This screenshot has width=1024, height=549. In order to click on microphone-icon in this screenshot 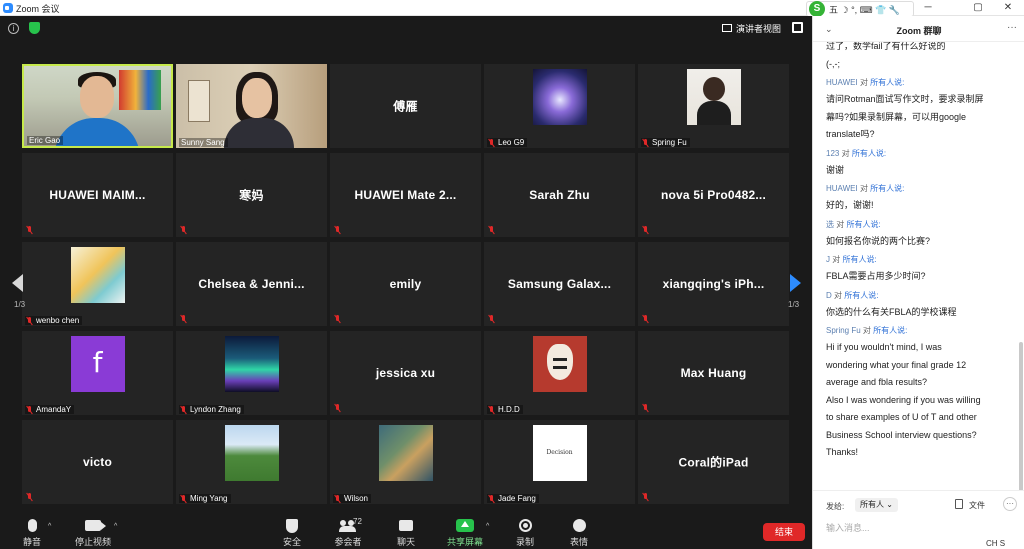, I will do `click(32, 525)`.